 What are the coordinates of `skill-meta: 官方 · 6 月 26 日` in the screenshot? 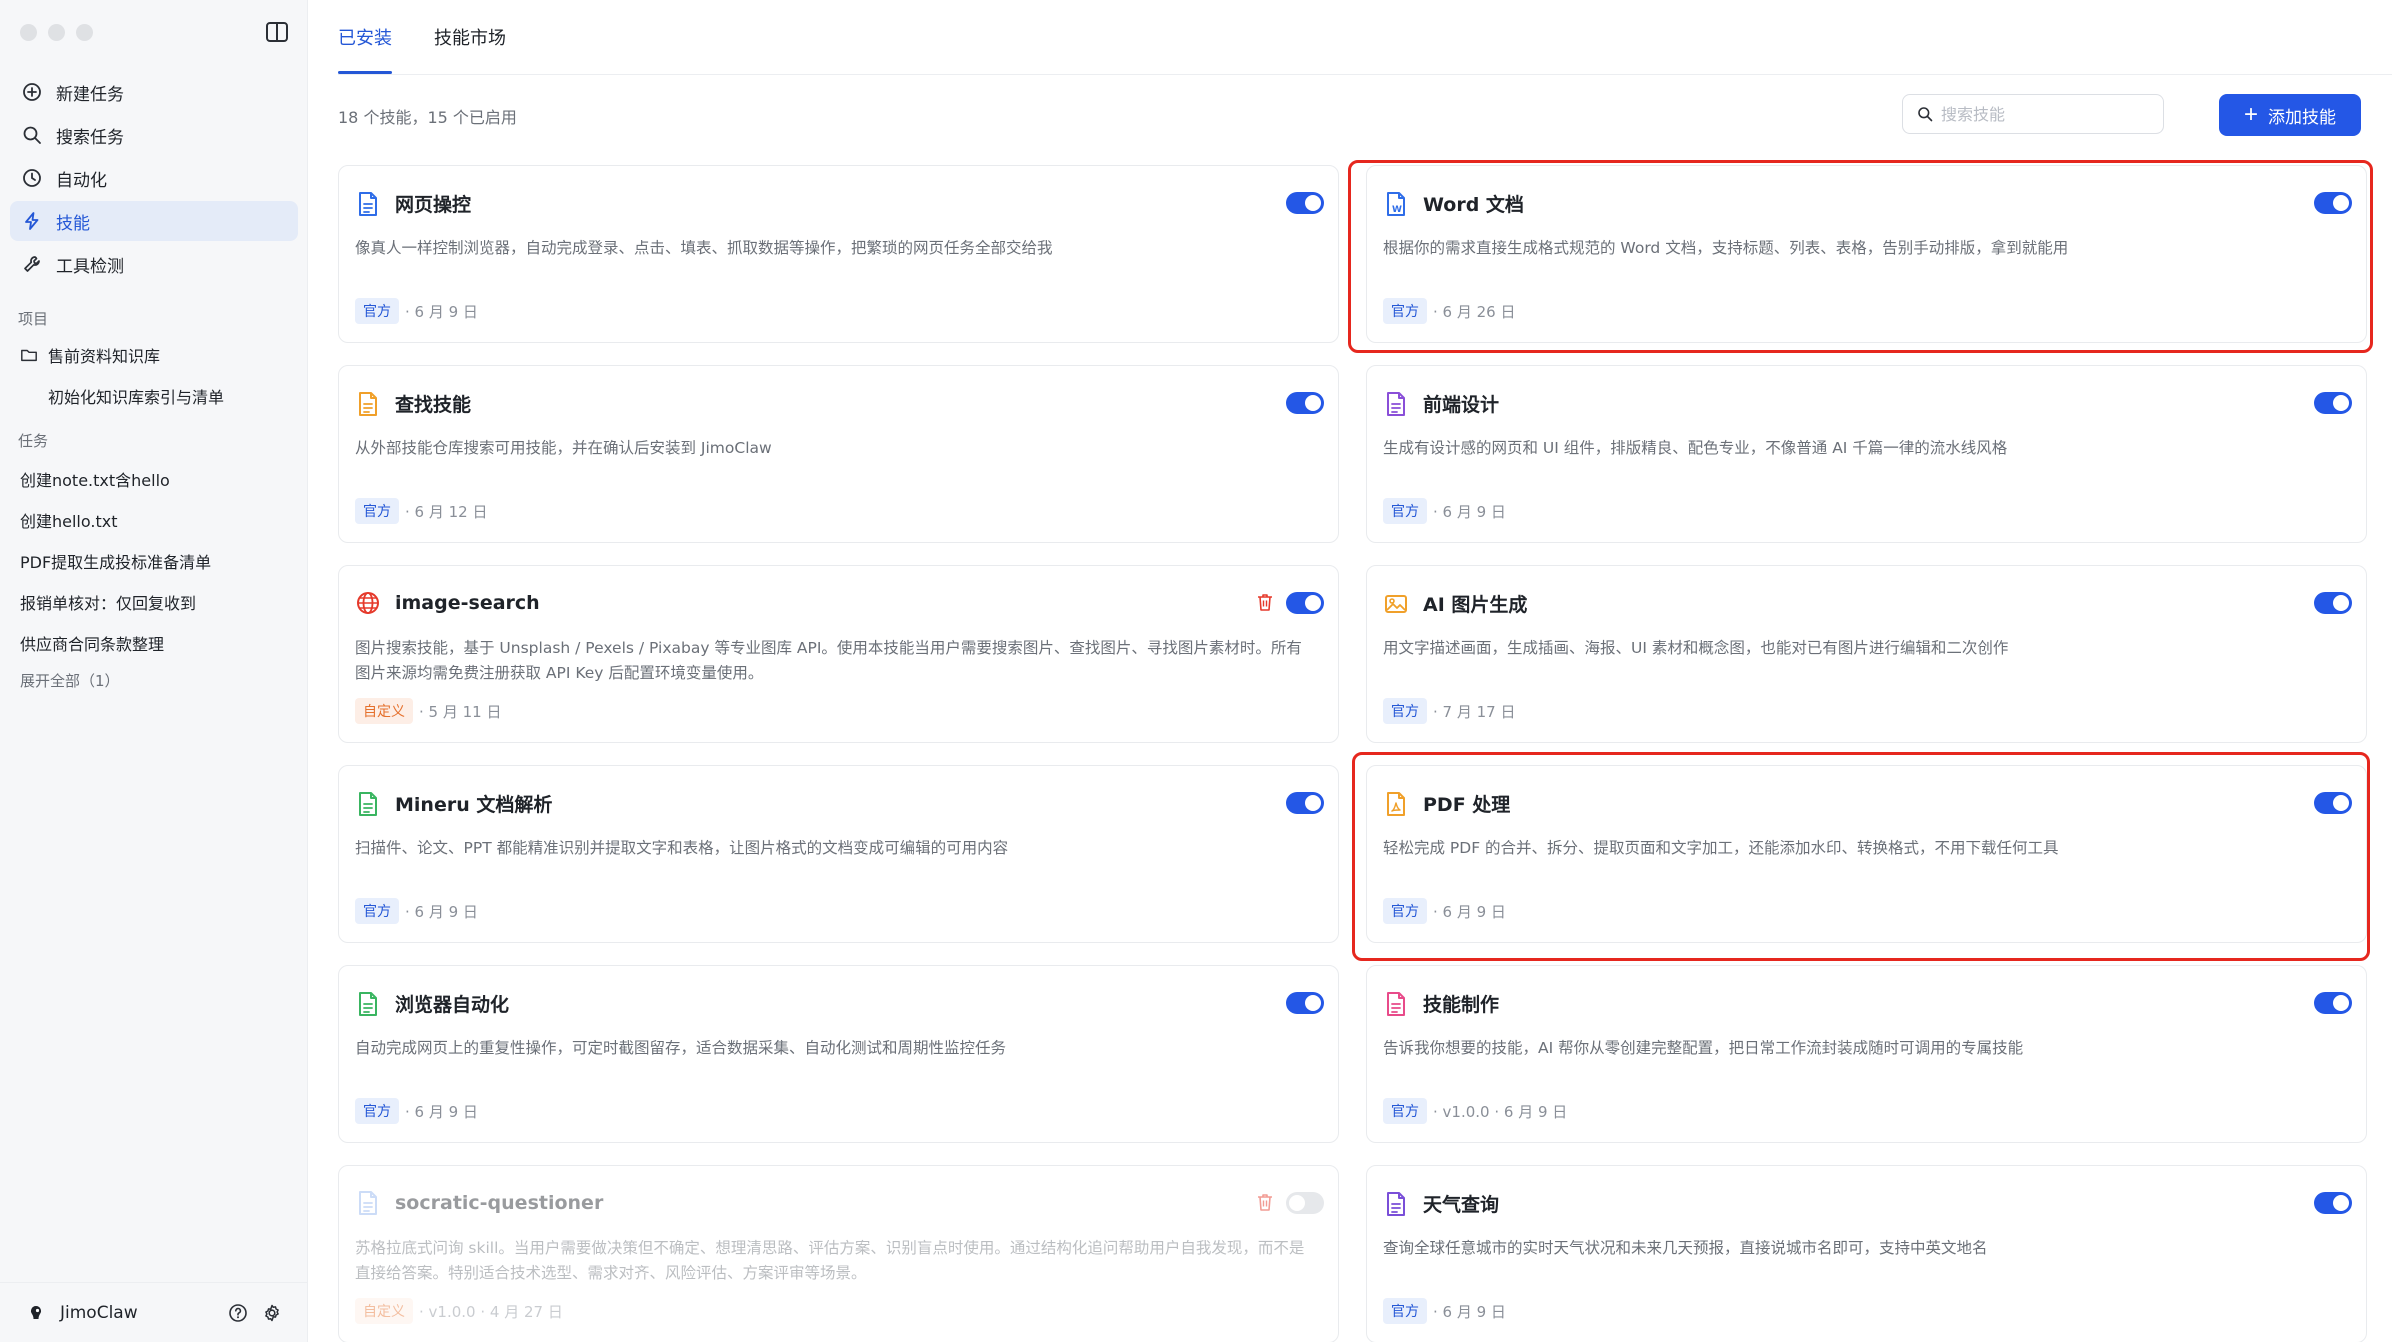 It's located at (1449, 311).